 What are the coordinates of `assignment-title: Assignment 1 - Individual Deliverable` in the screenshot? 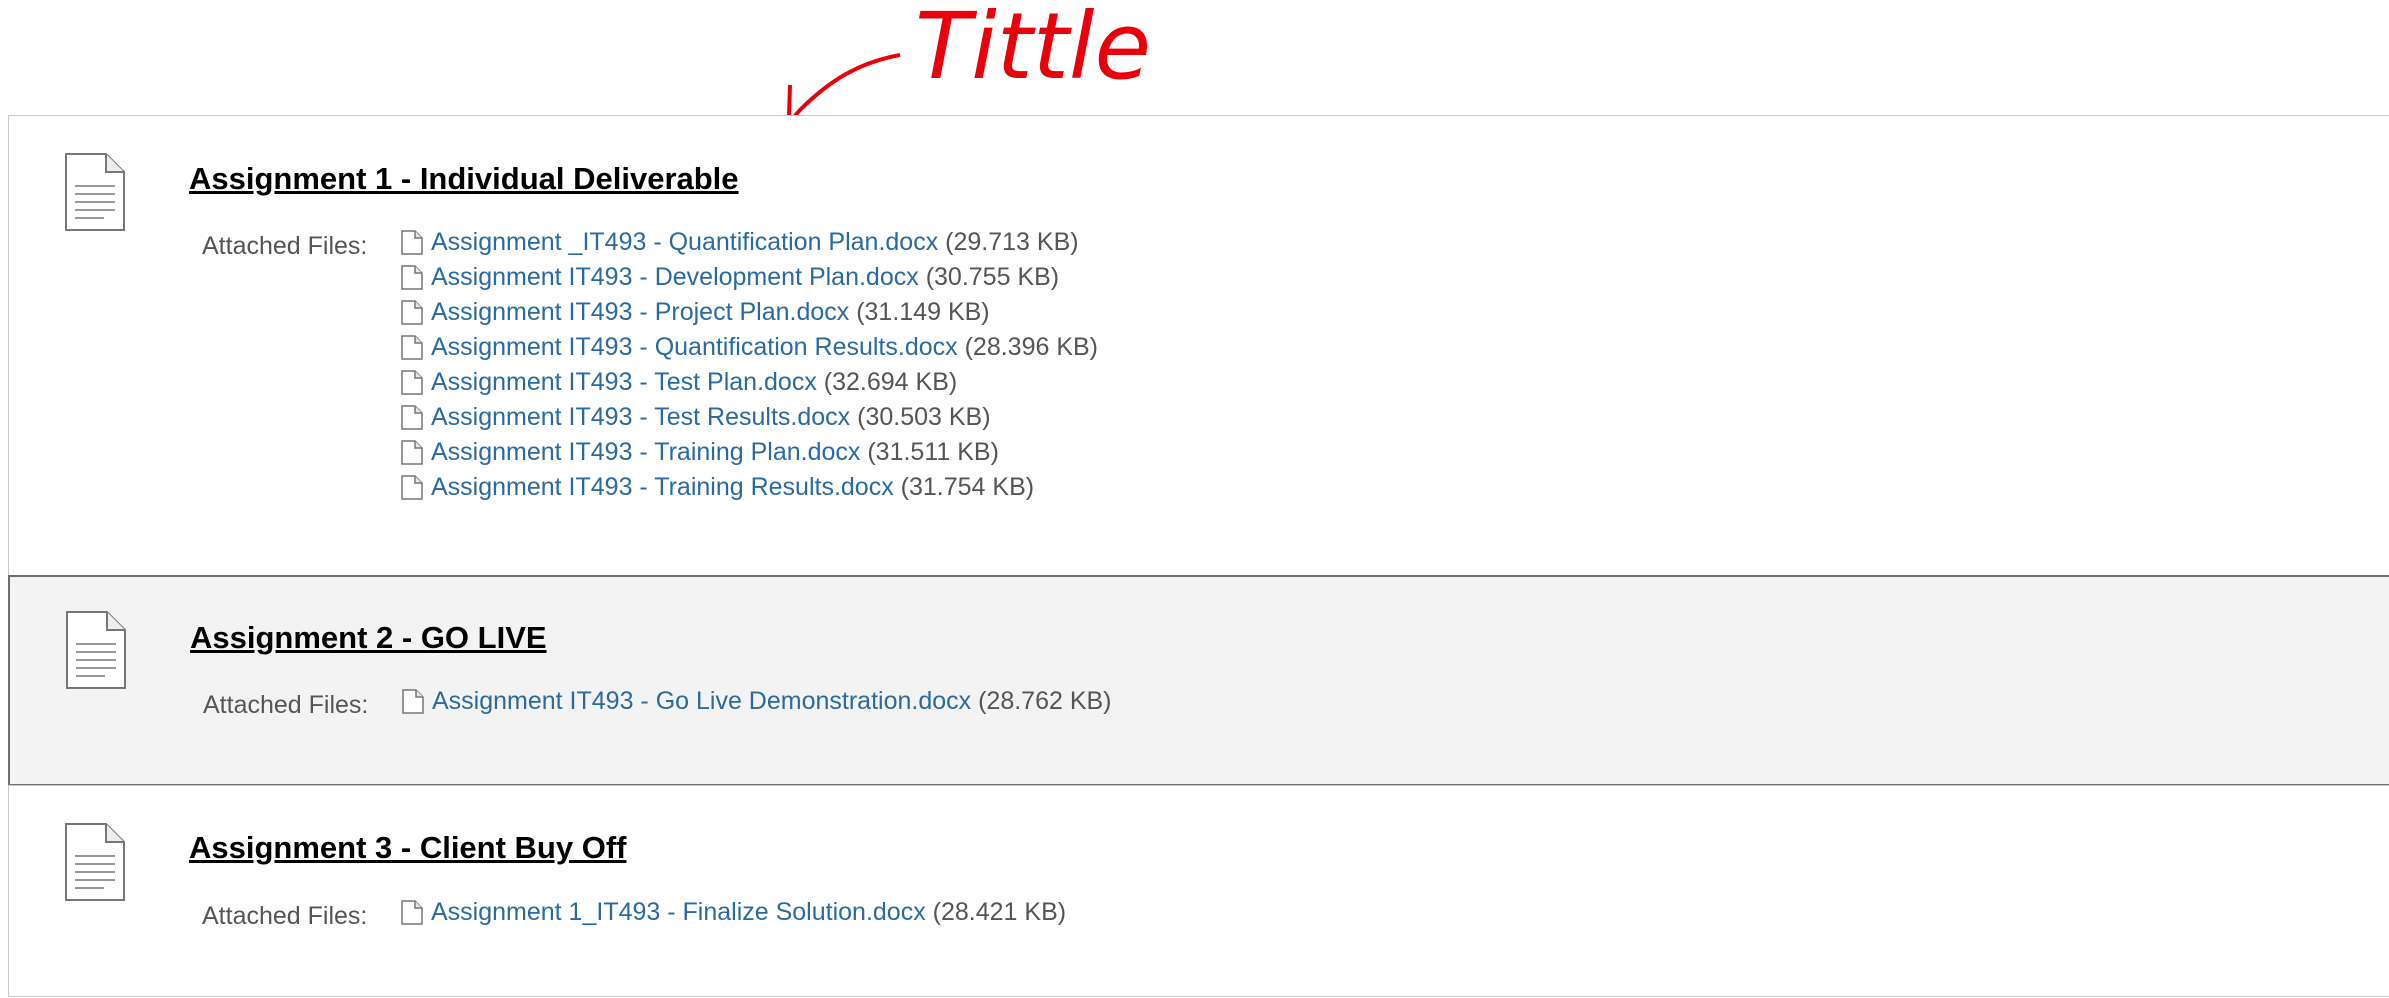 It's located at (464, 179).